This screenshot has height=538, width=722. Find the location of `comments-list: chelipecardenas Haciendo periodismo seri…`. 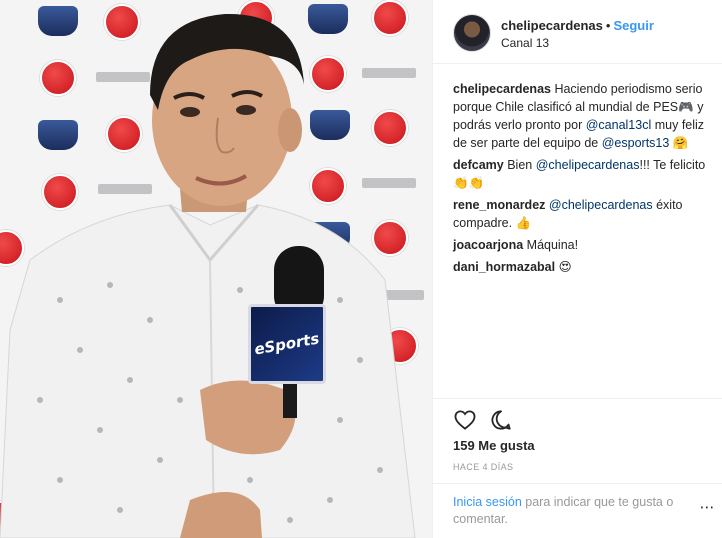

comments-list: chelipecardenas Haciendo periodismo seri… is located at coordinates (584, 180).